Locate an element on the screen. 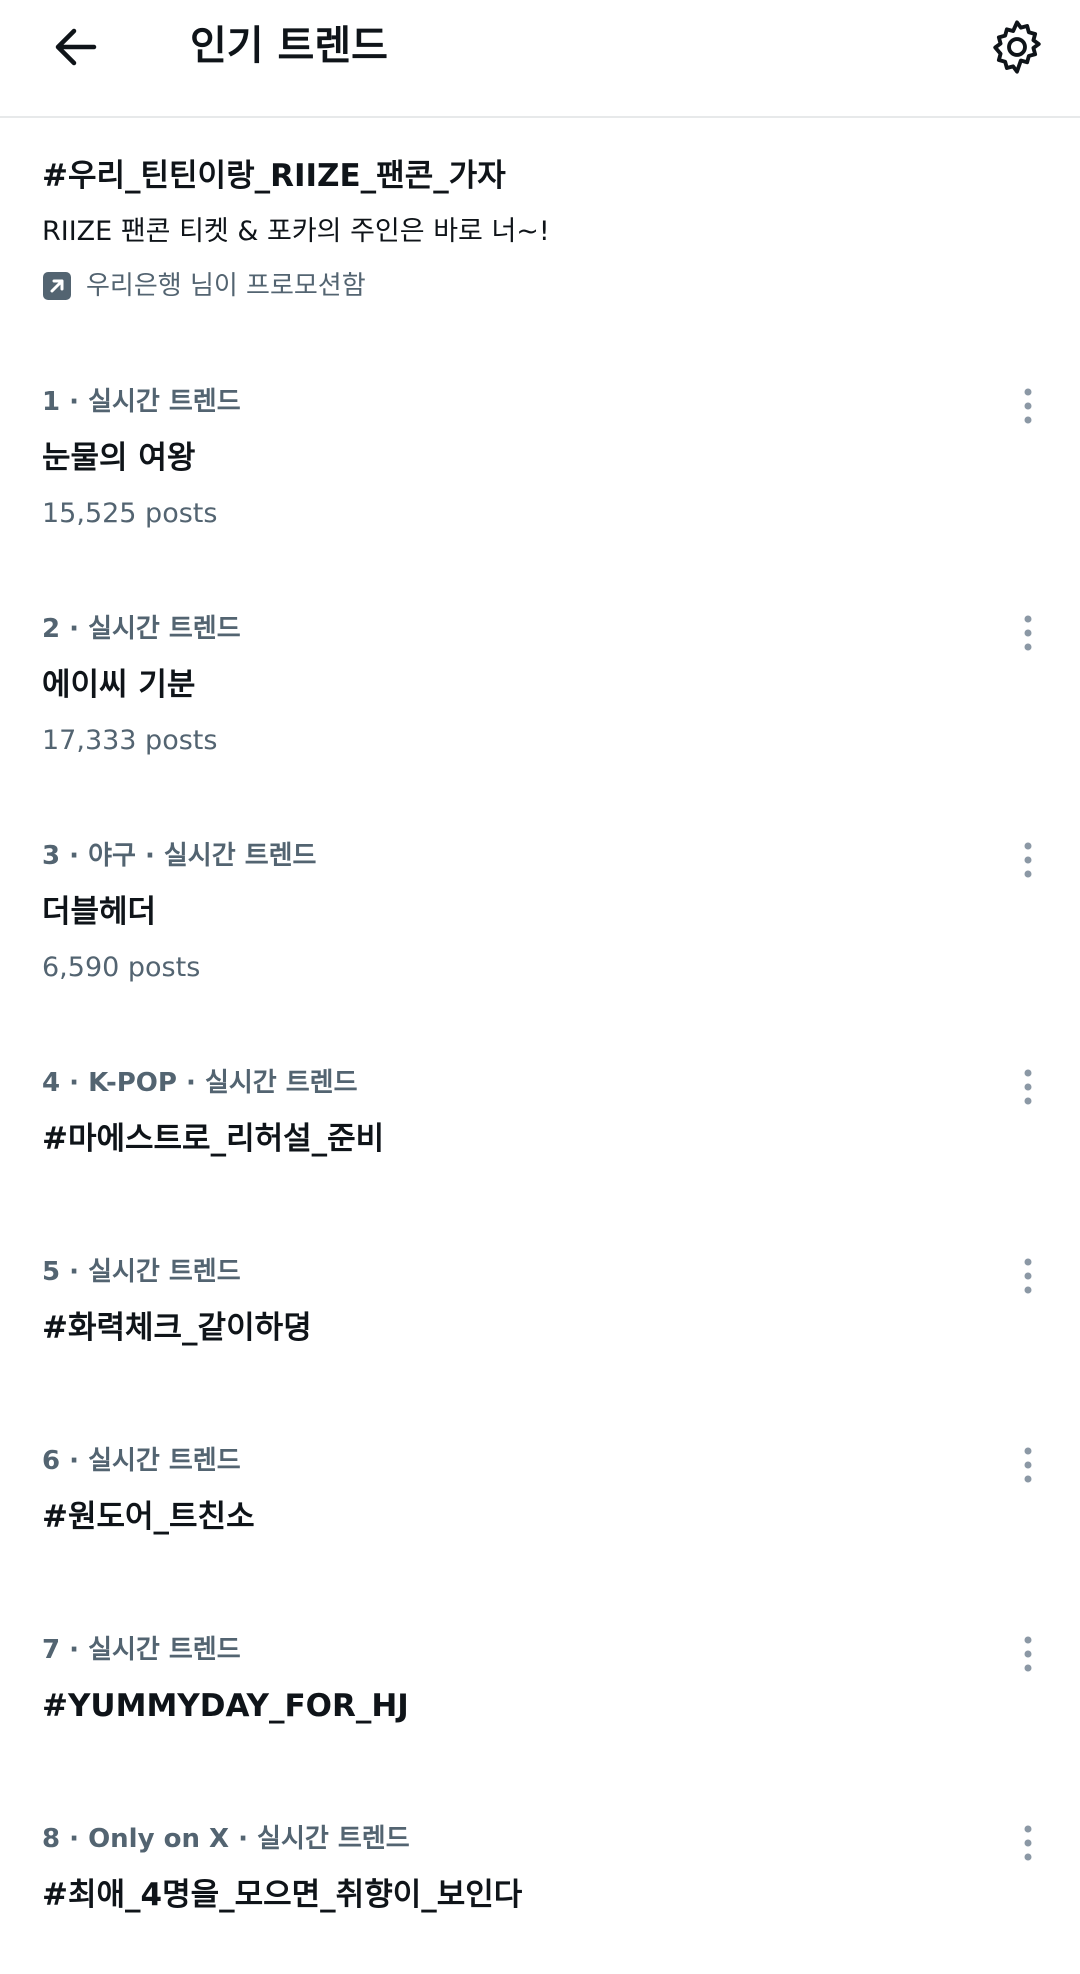 Image resolution: width=1080 pixels, height=1974 pixels. settings-button is located at coordinates (1017, 47).